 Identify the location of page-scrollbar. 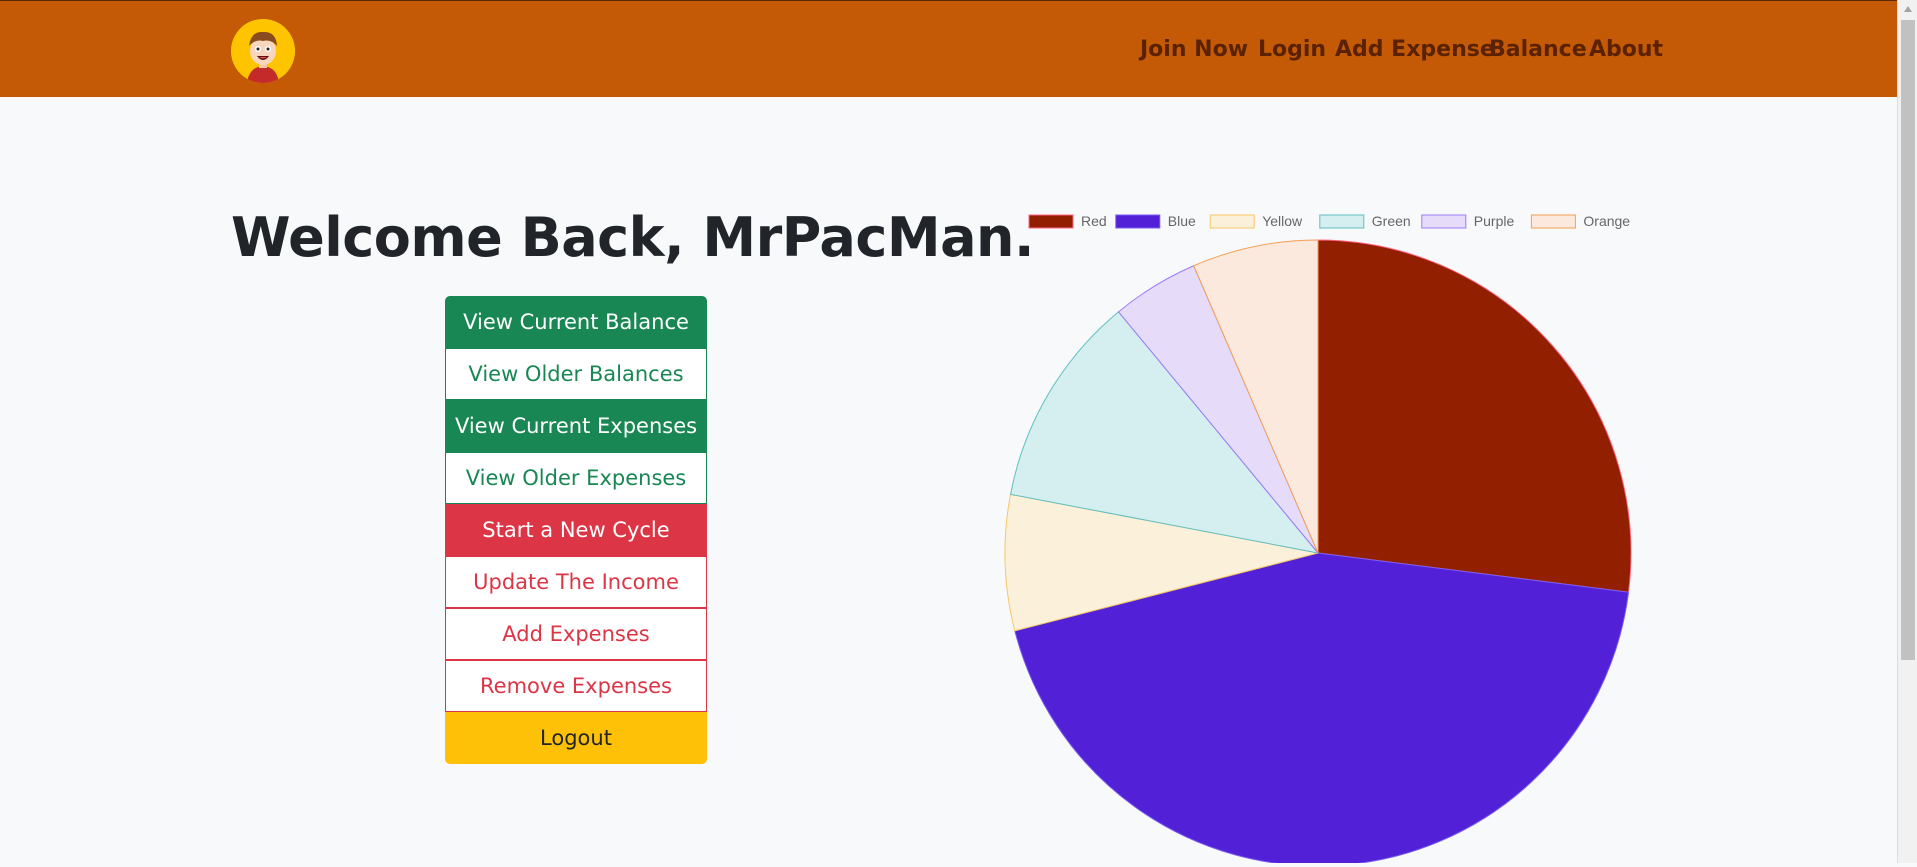
(1907, 431).